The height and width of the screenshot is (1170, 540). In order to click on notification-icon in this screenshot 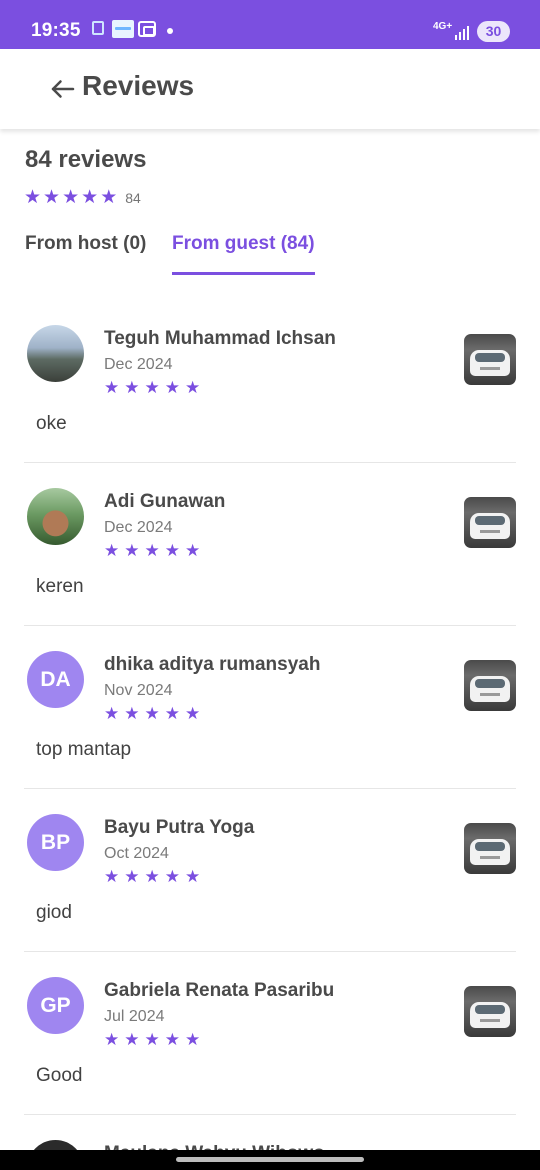, I will do `click(98, 28)`.